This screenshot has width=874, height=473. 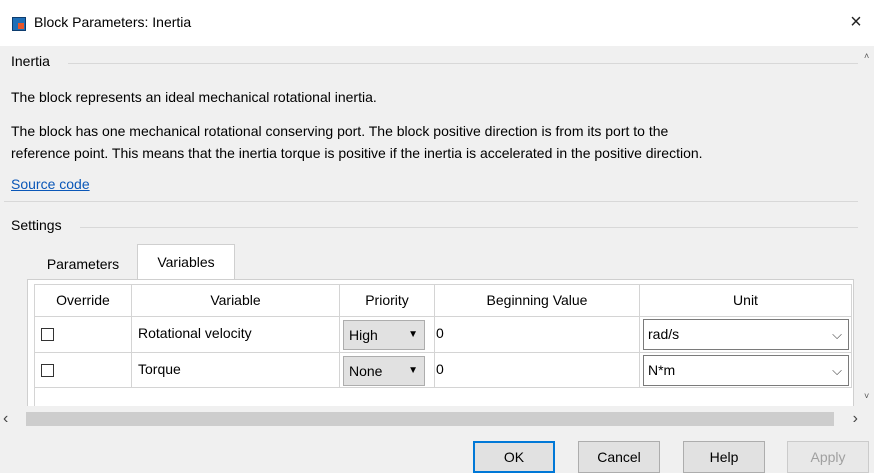 What do you see at coordinates (856, 22) in the screenshot?
I see `close-icon: ×` at bounding box center [856, 22].